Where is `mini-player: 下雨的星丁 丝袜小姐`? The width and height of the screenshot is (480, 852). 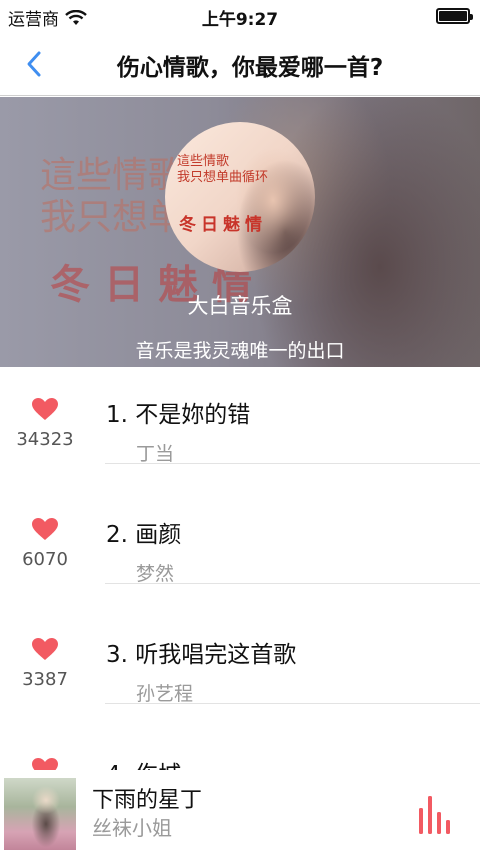
mini-player: 下雨的星丁 丝袜小姐 is located at coordinates (240, 811).